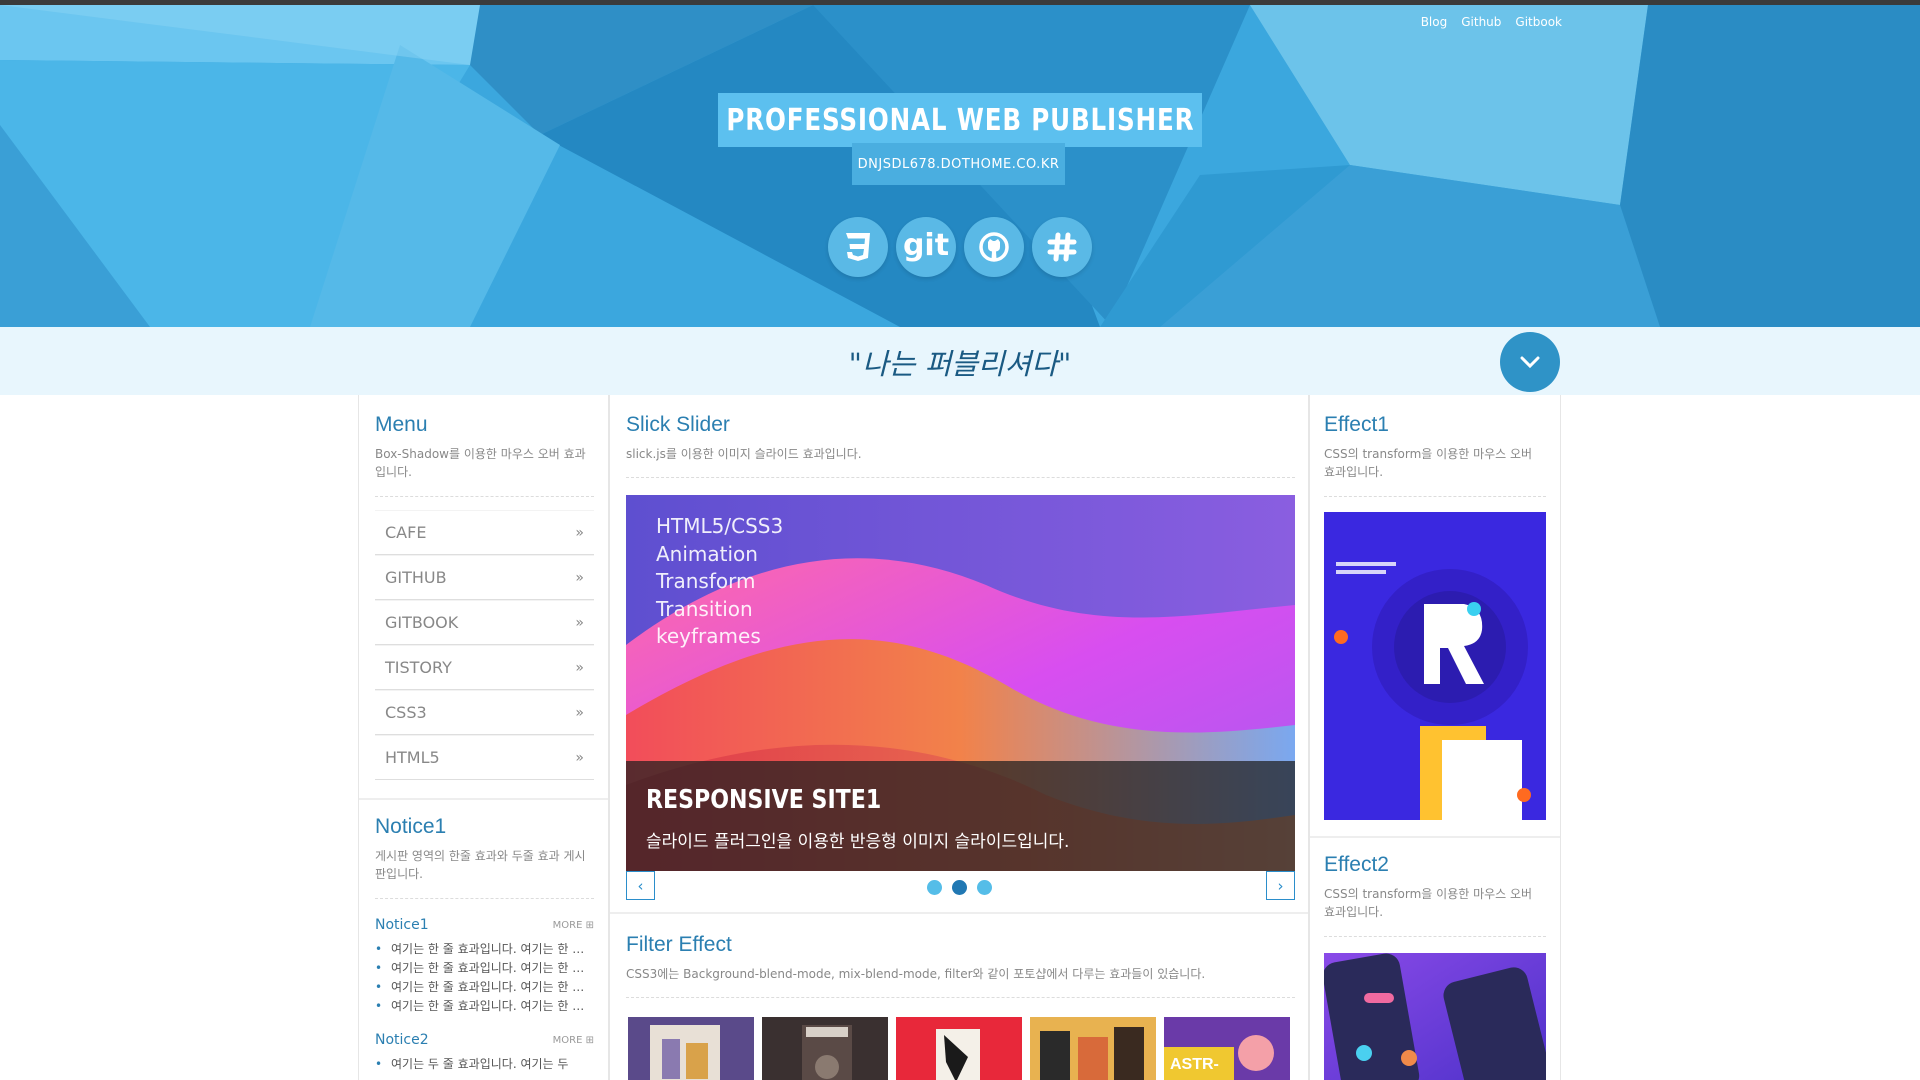  What do you see at coordinates (480, 463) in the screenshot?
I see `menu-desc: Box-Shadow를 이용한 마우스 오버 효과입니다.` at bounding box center [480, 463].